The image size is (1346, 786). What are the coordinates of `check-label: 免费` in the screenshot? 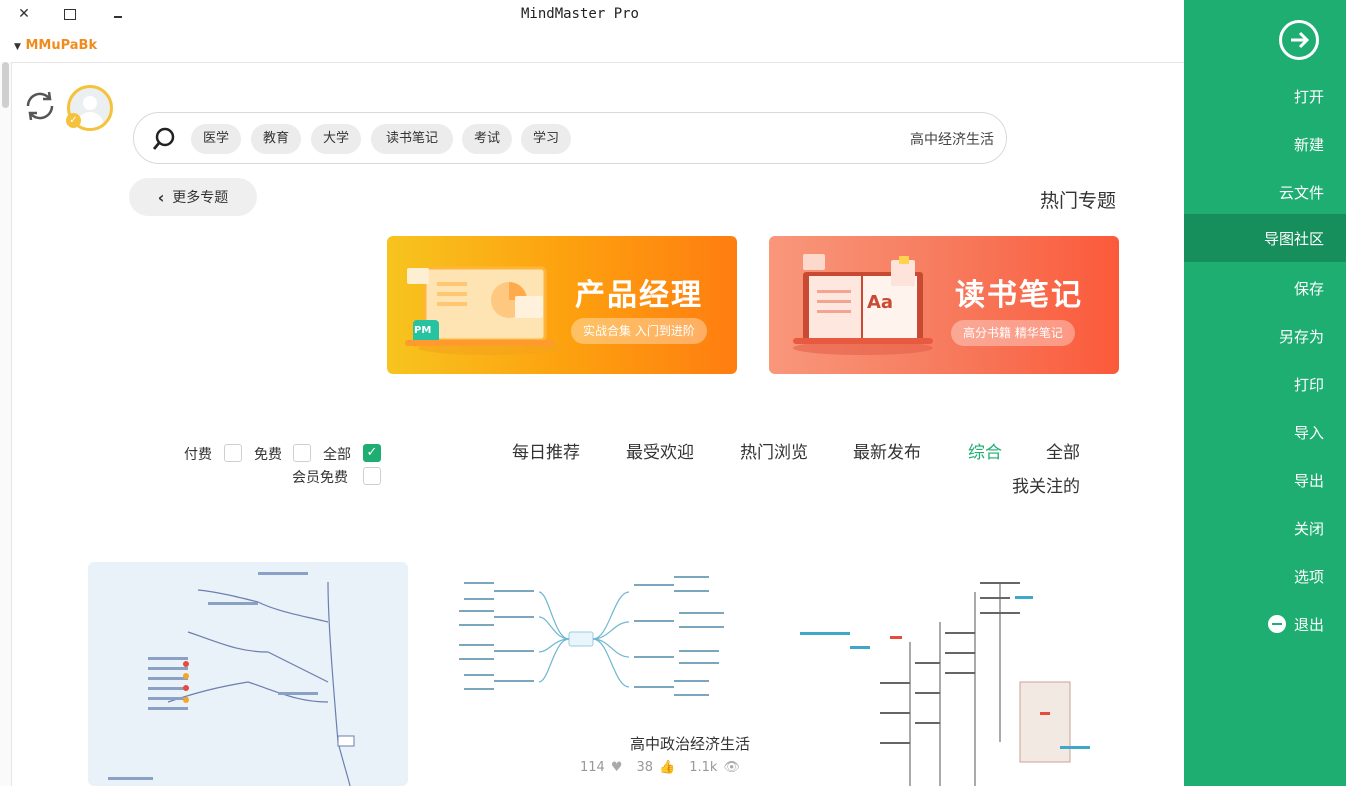 It's located at (268, 455).